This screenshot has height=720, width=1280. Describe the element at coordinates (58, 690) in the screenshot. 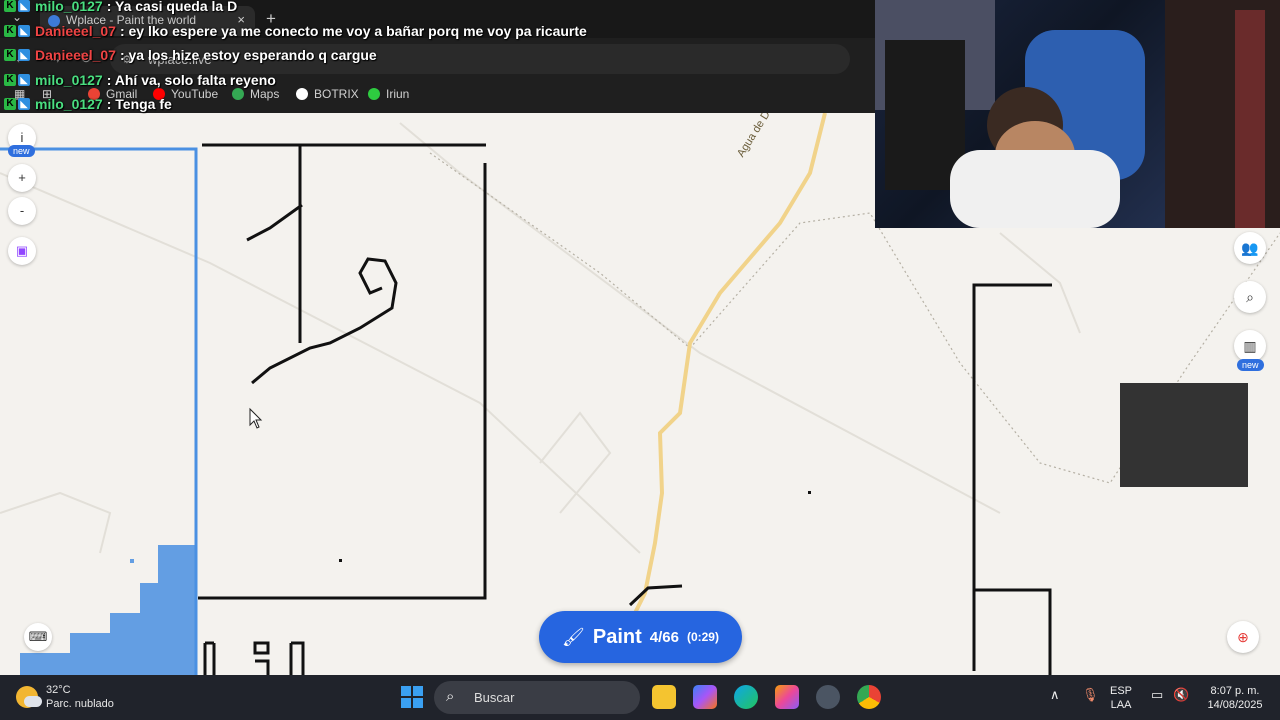

I see `weather-temperature: 32°C` at that location.